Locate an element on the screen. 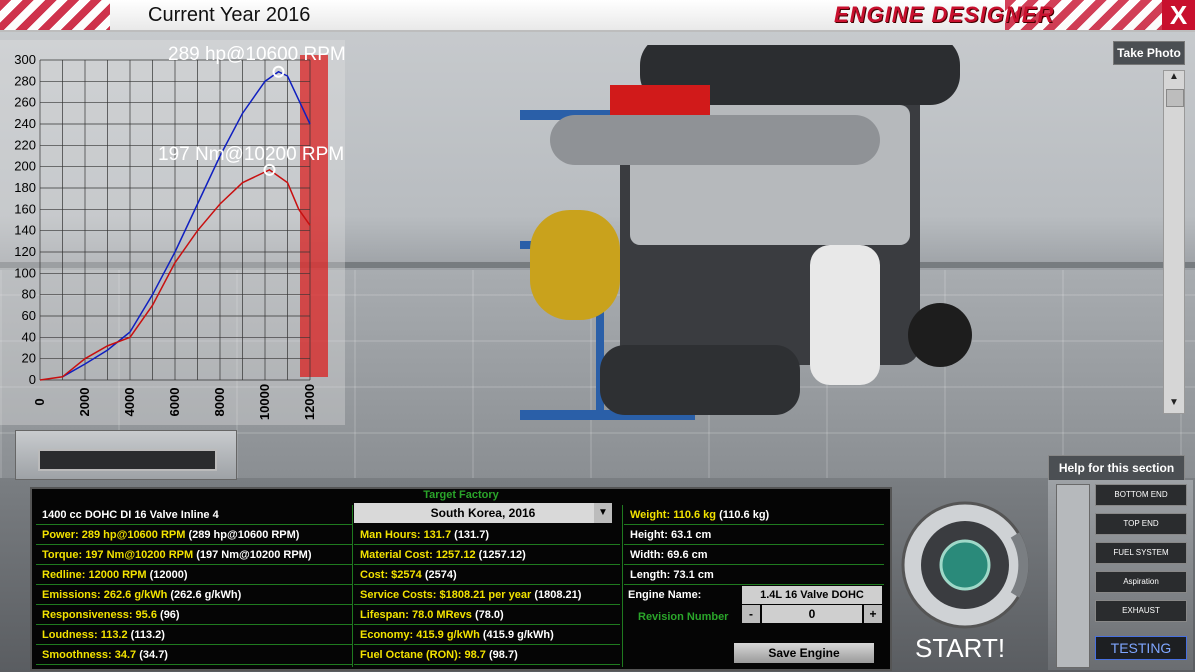 The height and width of the screenshot is (672, 1195). revision-minus-button: - is located at coordinates (751, 614).